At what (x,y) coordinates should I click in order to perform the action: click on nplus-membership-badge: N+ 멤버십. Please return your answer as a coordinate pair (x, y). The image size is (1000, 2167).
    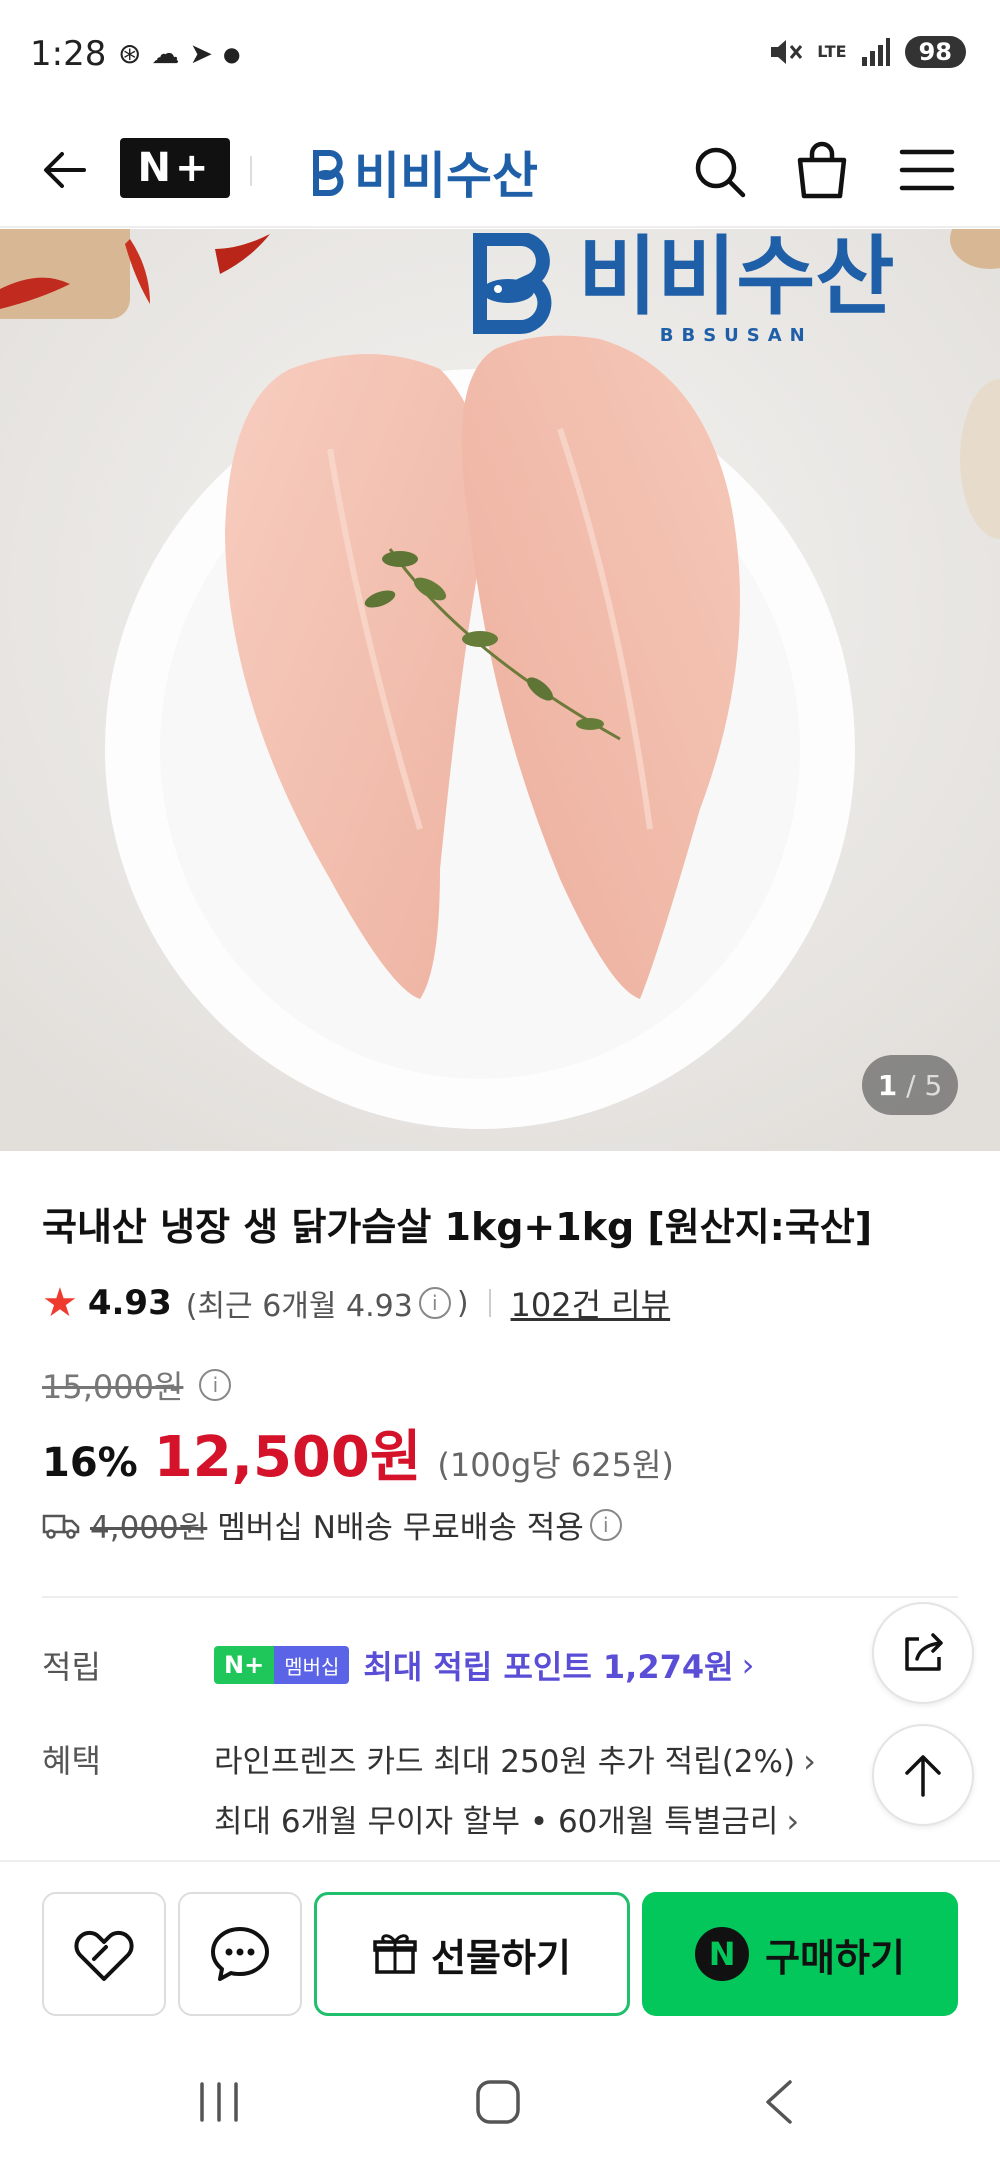
    Looking at the image, I should click on (282, 1665).